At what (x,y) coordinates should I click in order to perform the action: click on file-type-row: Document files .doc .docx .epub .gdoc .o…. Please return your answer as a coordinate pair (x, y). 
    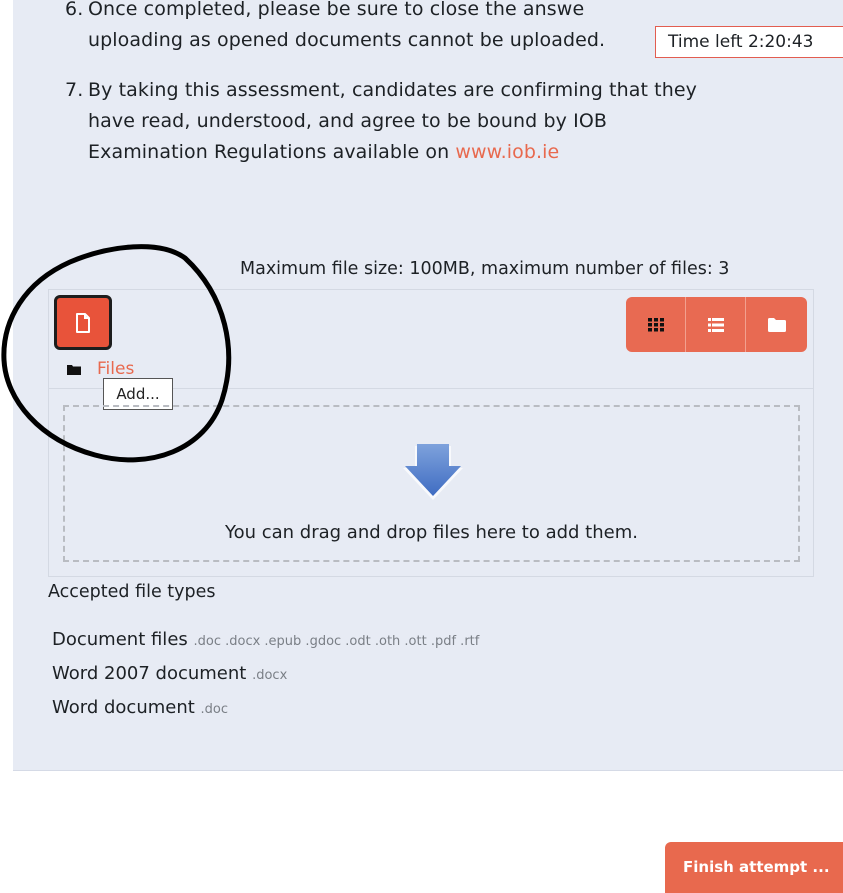
    Looking at the image, I should click on (265, 641).